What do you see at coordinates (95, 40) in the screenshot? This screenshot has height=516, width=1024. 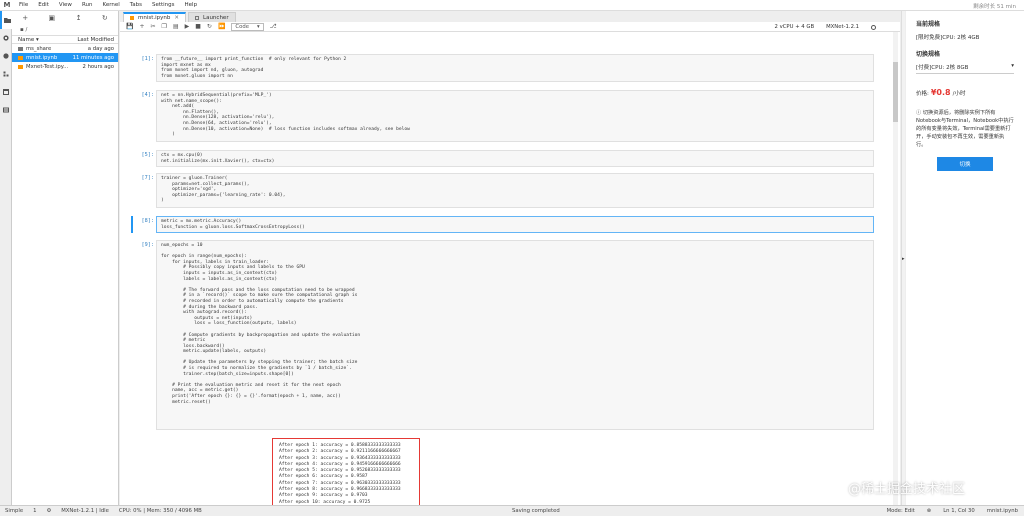 I see `header-last-modified: Last Modified` at bounding box center [95, 40].